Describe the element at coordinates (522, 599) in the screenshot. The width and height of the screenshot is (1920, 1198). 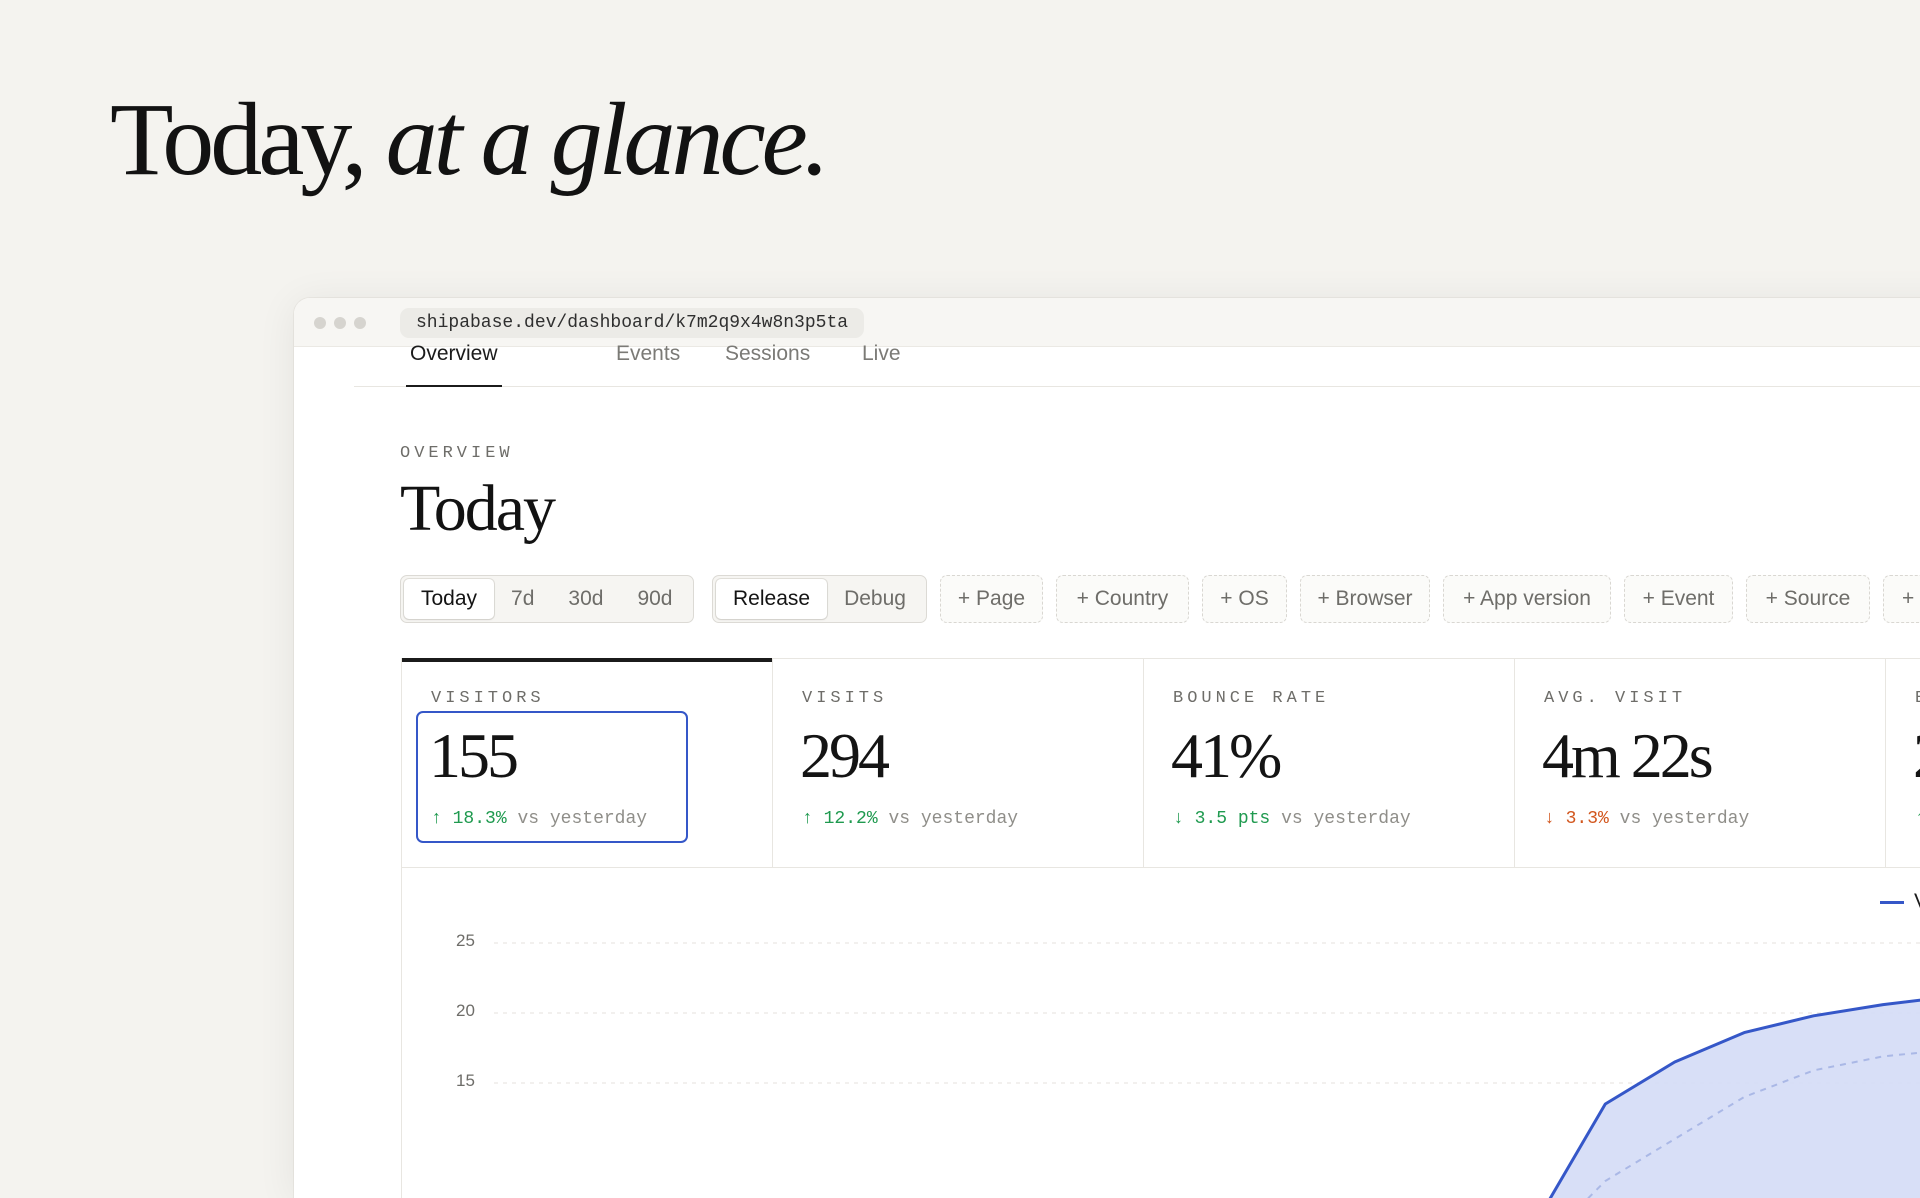
I see `range-7d-button: 7d` at that location.